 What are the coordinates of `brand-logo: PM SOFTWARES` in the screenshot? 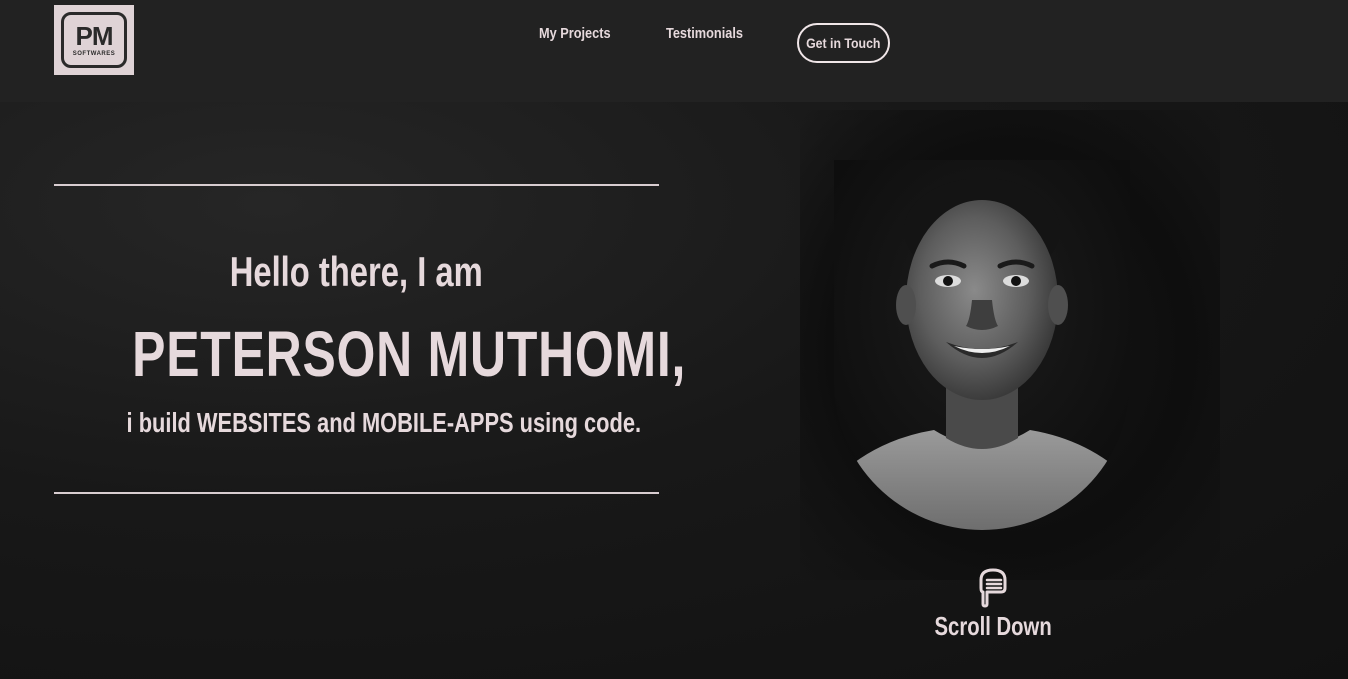 It's located at (94, 40).